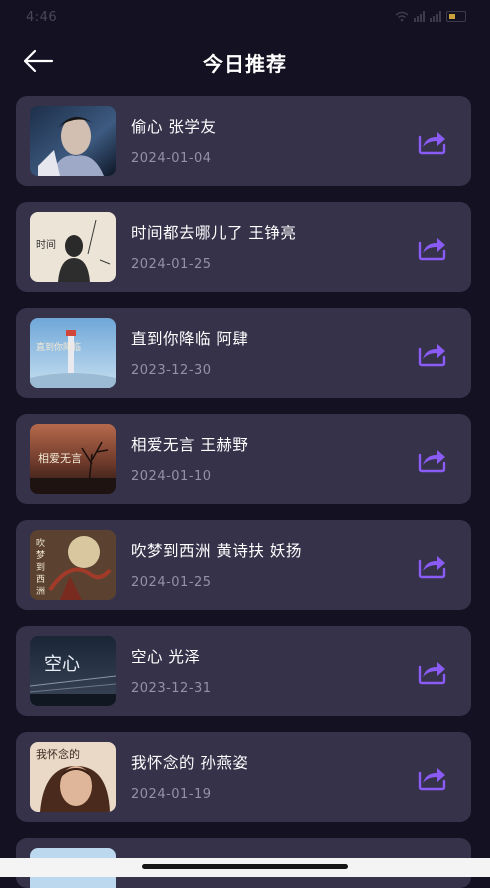 The width and height of the screenshot is (490, 888). I want to click on status-icons, so click(430, 16).